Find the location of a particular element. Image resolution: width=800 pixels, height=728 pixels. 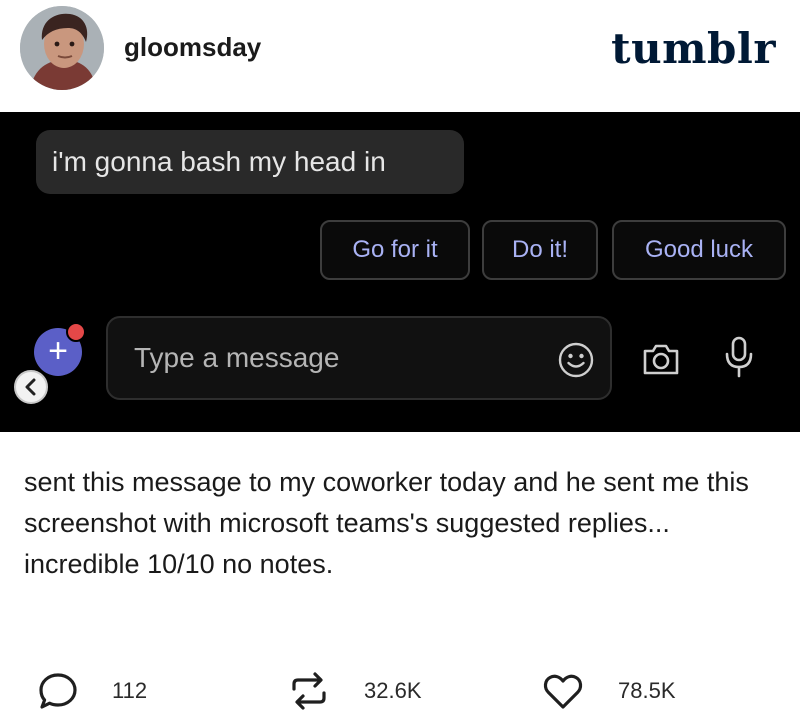

avatar is located at coordinates (62, 48).